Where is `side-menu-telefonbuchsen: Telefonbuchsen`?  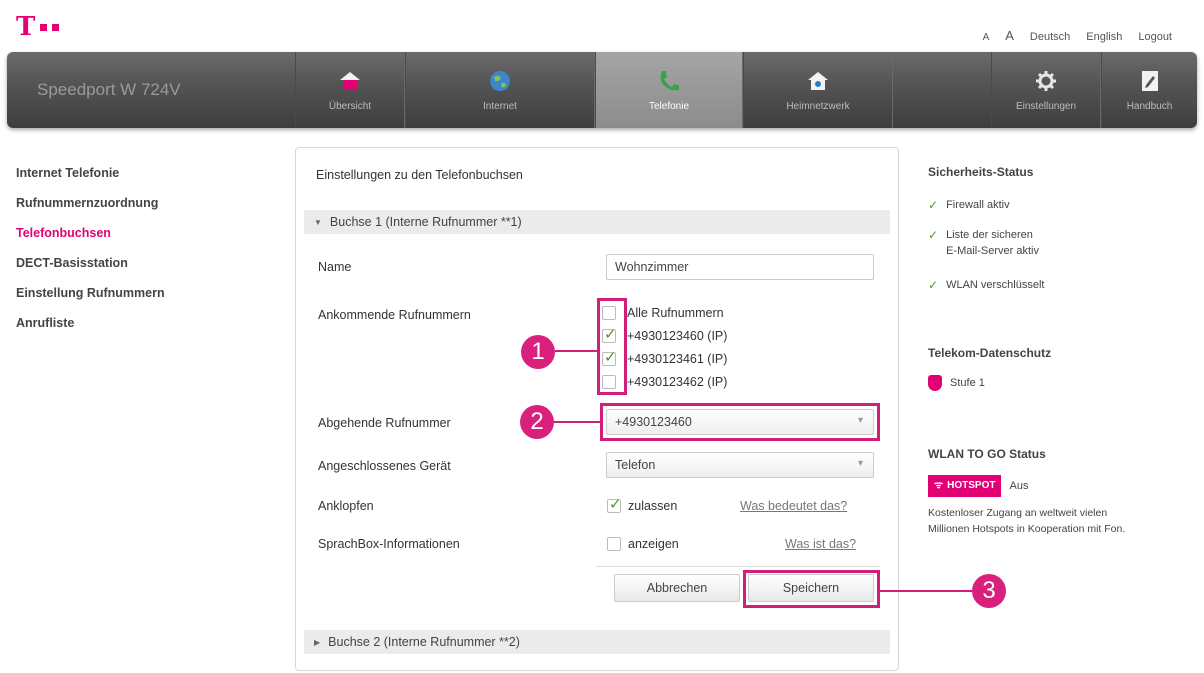
side-menu-telefonbuchsen: Telefonbuchsen is located at coordinates (90, 240).